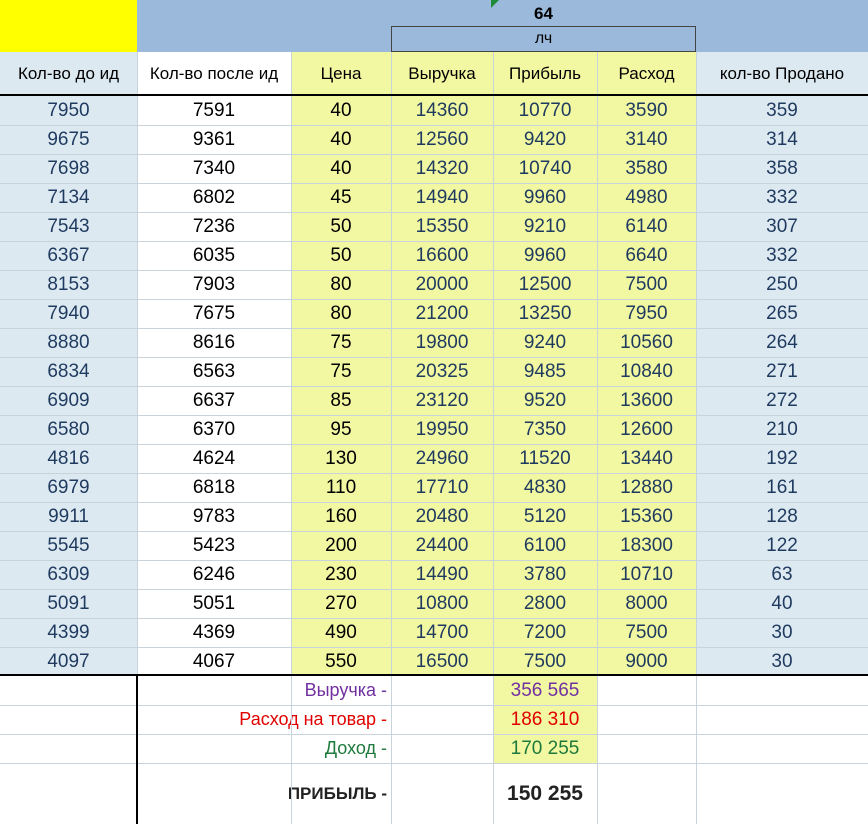 Image resolution: width=868 pixels, height=824 pixels. Describe the element at coordinates (545, 545) in the screenshot. I see `cell-profit: 6100` at that location.